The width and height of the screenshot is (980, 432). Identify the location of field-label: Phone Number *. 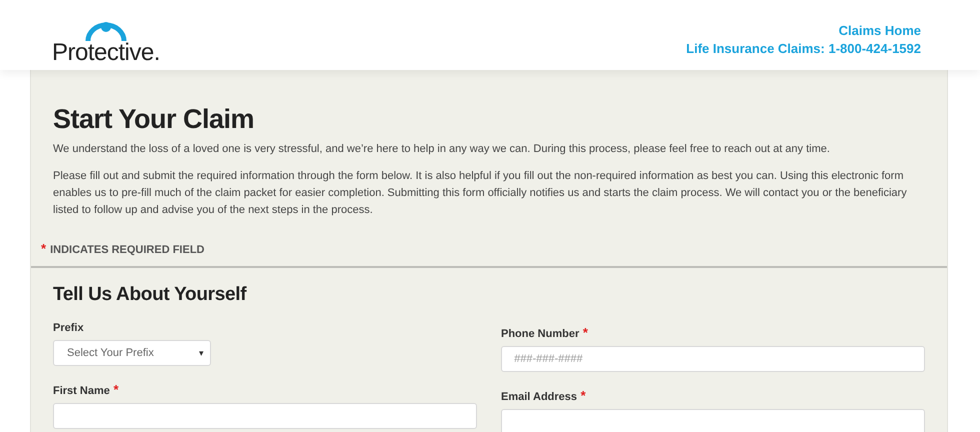
(544, 332).